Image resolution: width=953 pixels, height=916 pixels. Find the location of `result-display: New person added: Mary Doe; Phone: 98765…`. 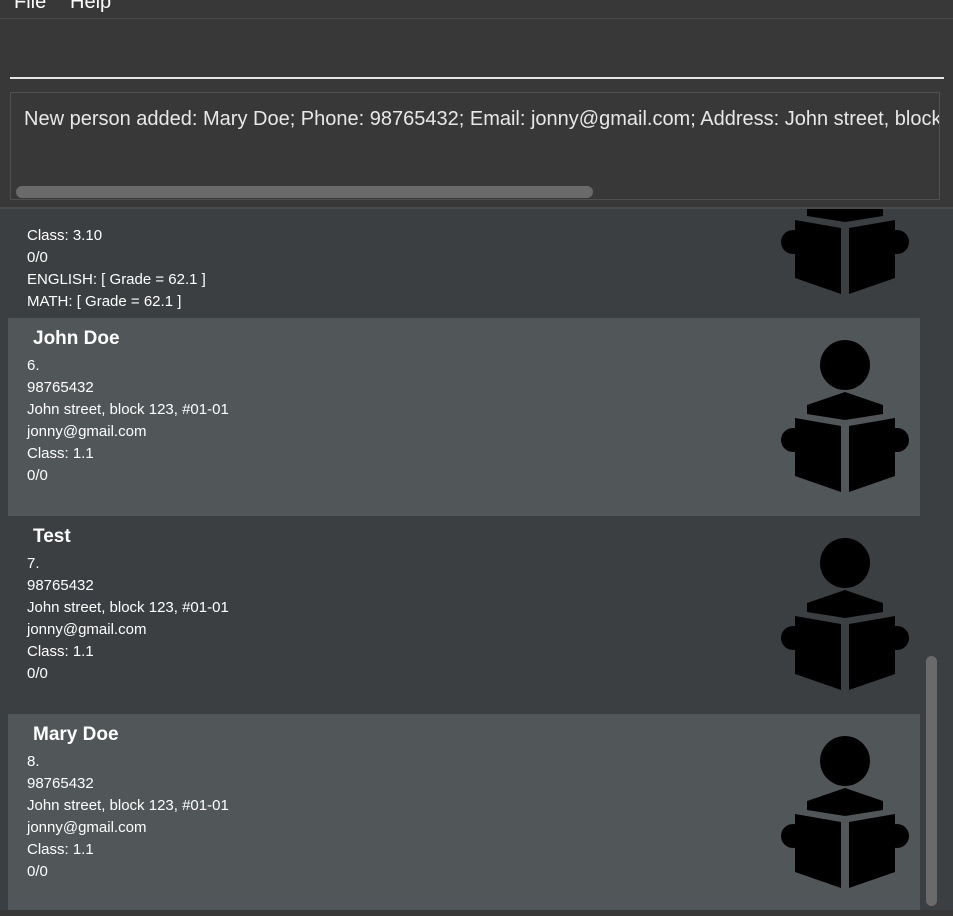

result-display: New person added: Mary Doe; Phone: 98765… is located at coordinates (475, 146).